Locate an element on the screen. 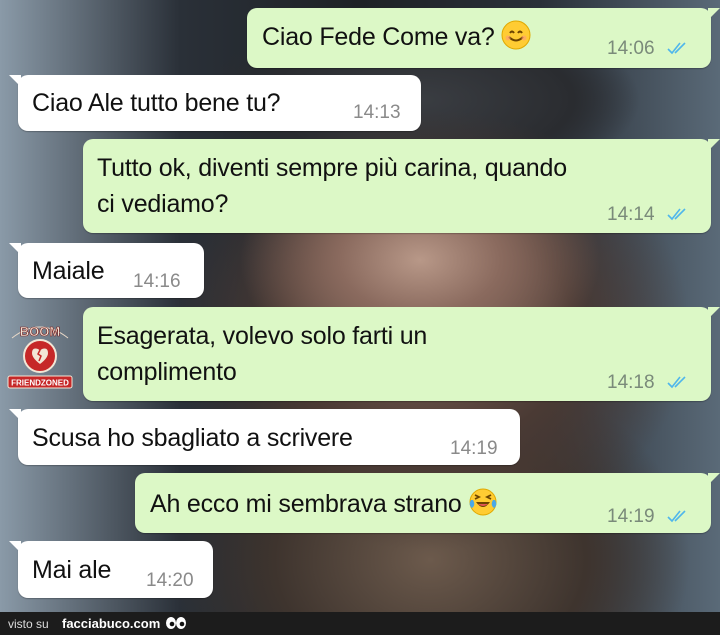 The height and width of the screenshot is (635, 720). smile-emoji is located at coordinates (516, 35).